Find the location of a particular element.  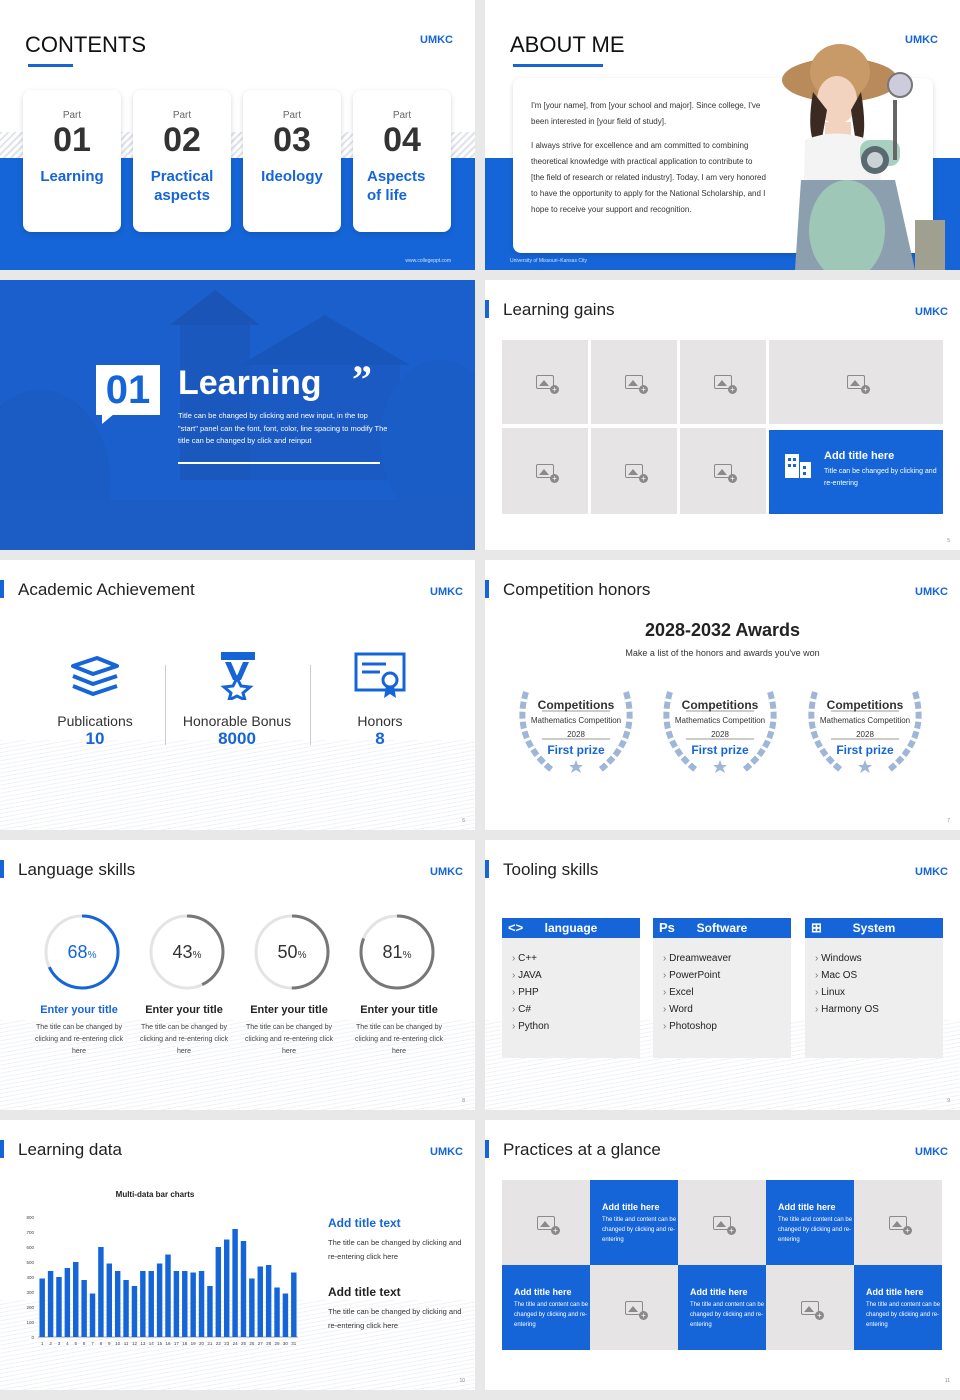

award-name: Mathematics Competition is located at coordinates (576, 720).